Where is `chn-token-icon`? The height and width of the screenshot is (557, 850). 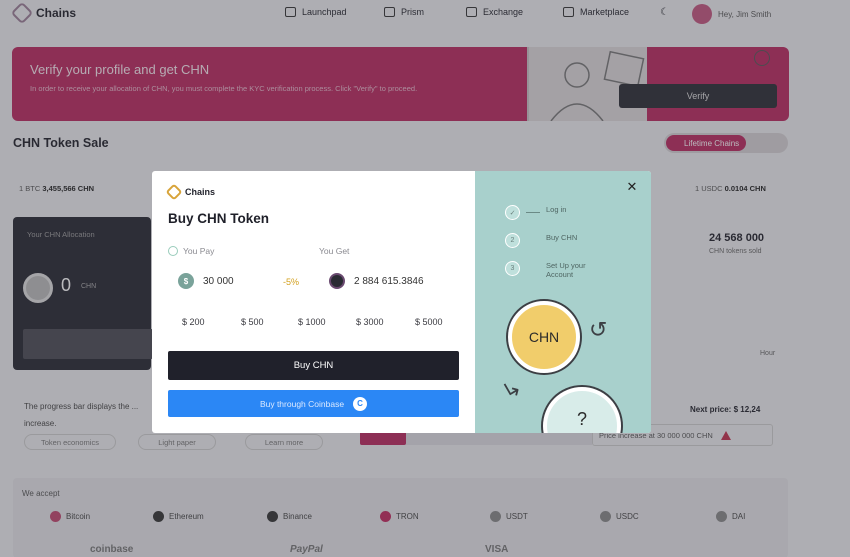 chn-token-icon is located at coordinates (337, 281).